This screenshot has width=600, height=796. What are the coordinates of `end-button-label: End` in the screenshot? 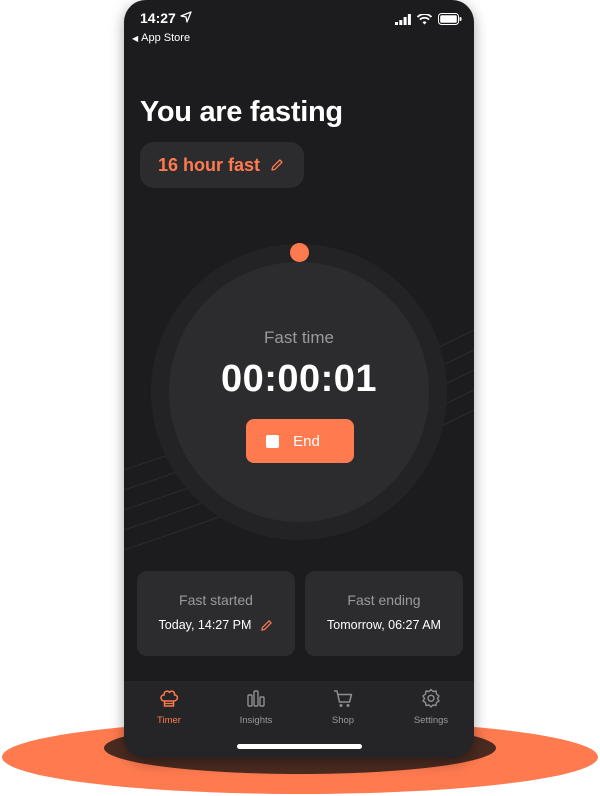 It's located at (306, 441).